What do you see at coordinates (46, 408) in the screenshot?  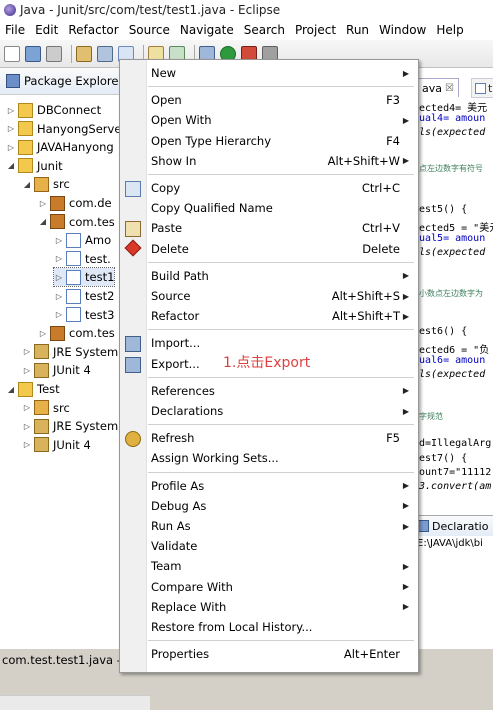 I see `tree-item: ▷ src` at bounding box center [46, 408].